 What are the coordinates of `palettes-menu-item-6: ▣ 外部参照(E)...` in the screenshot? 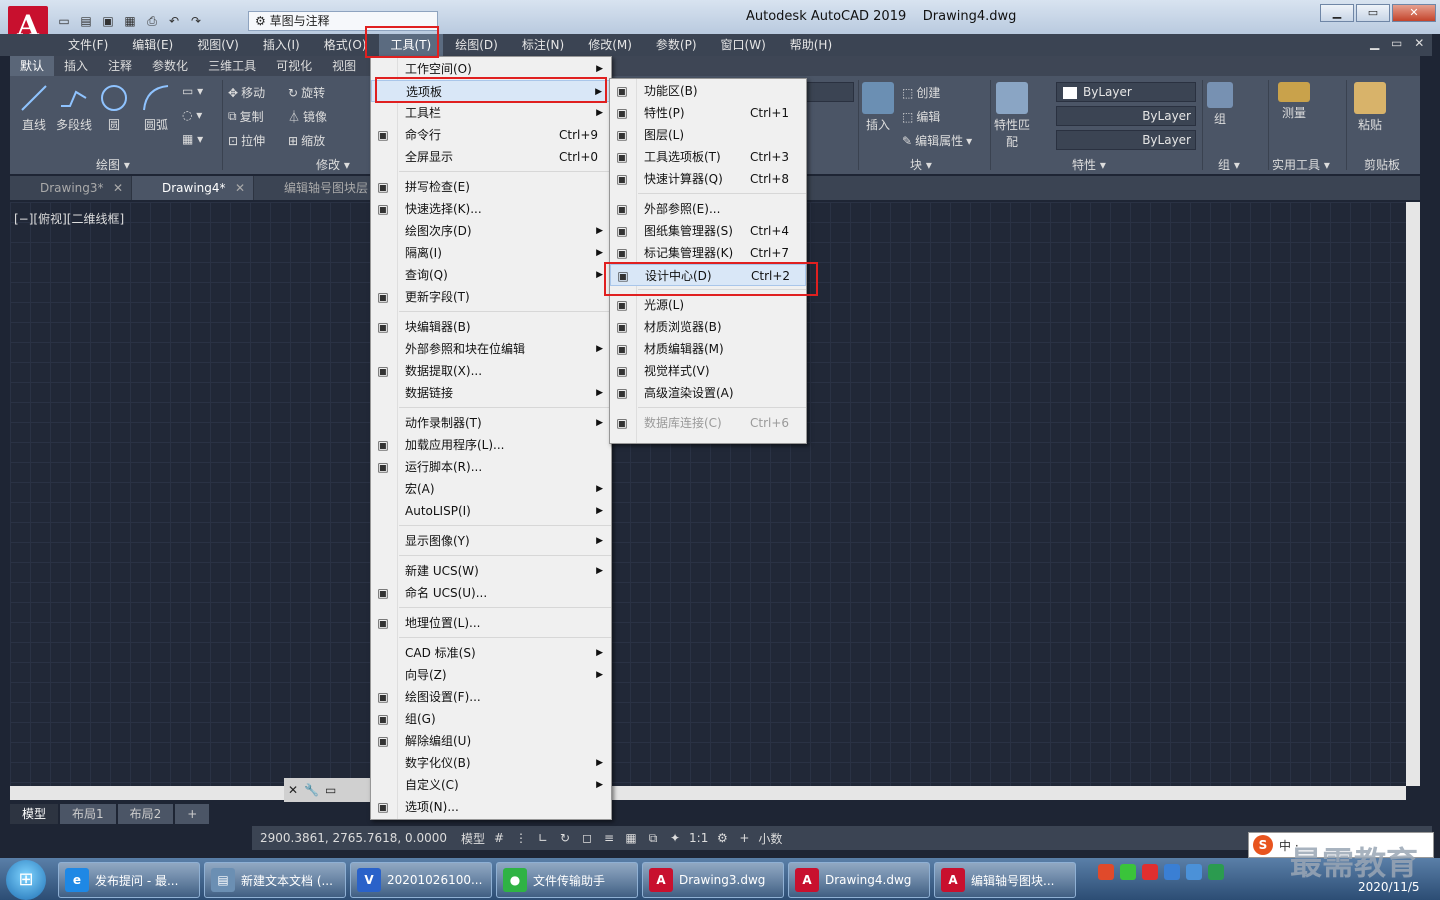 It's located at (708, 209).